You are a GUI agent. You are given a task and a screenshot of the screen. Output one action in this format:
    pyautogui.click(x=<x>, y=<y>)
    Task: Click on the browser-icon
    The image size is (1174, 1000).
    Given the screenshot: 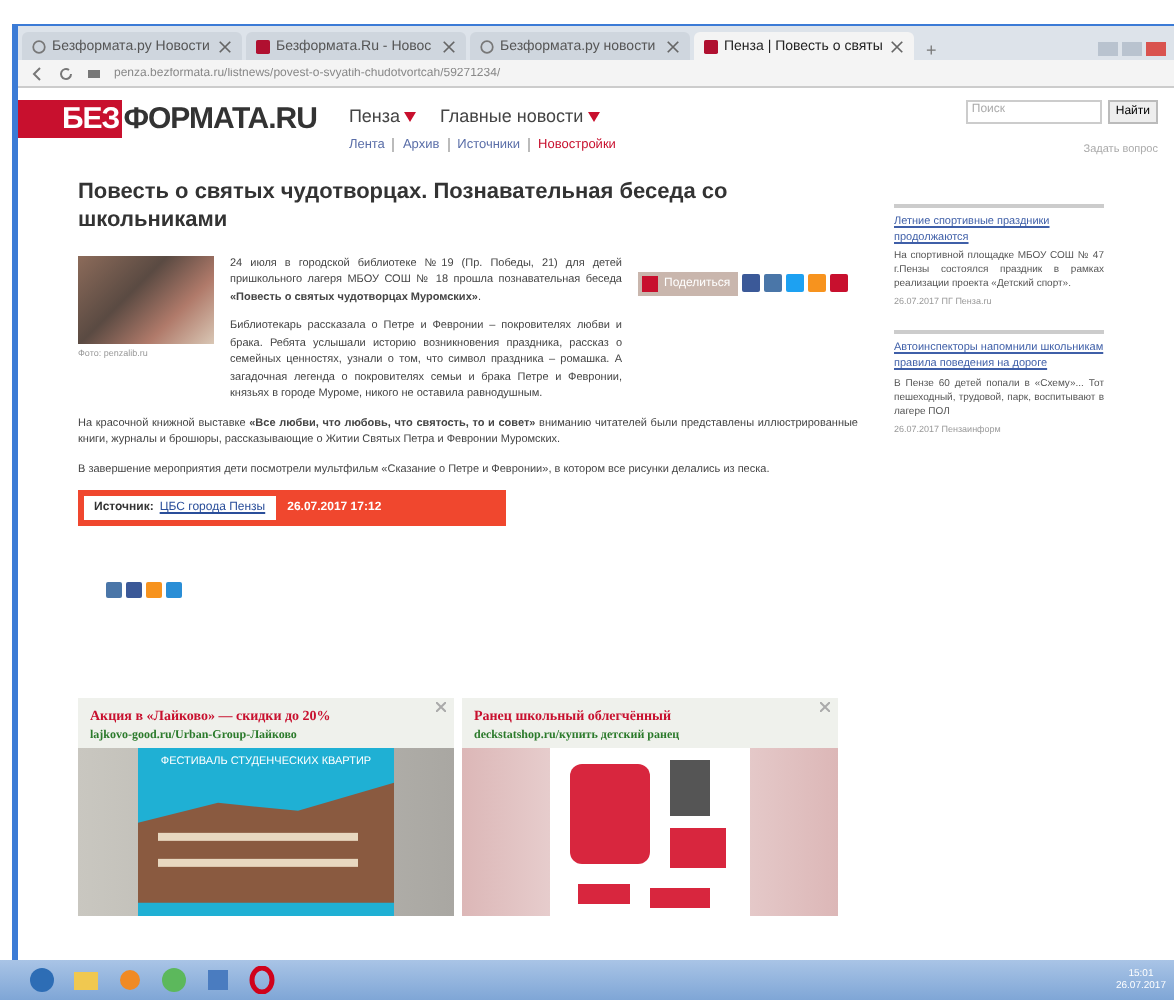 What is the action you would take?
    pyautogui.click(x=262, y=980)
    